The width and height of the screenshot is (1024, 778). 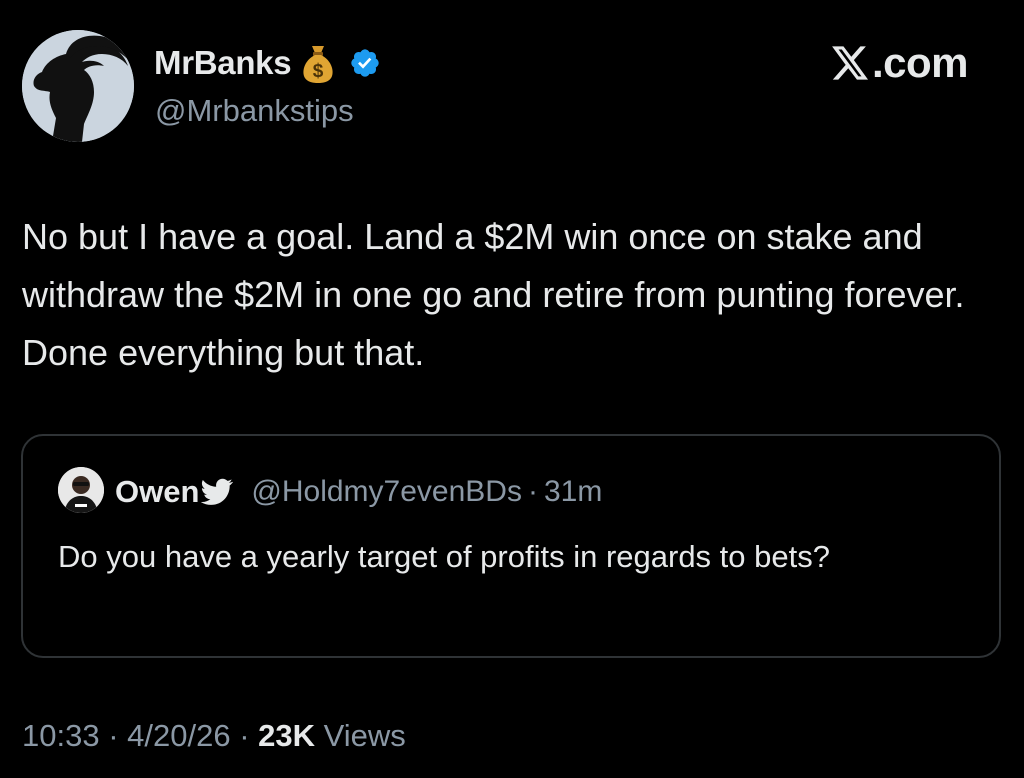 I want to click on x-watermark: .com, so click(x=899, y=63).